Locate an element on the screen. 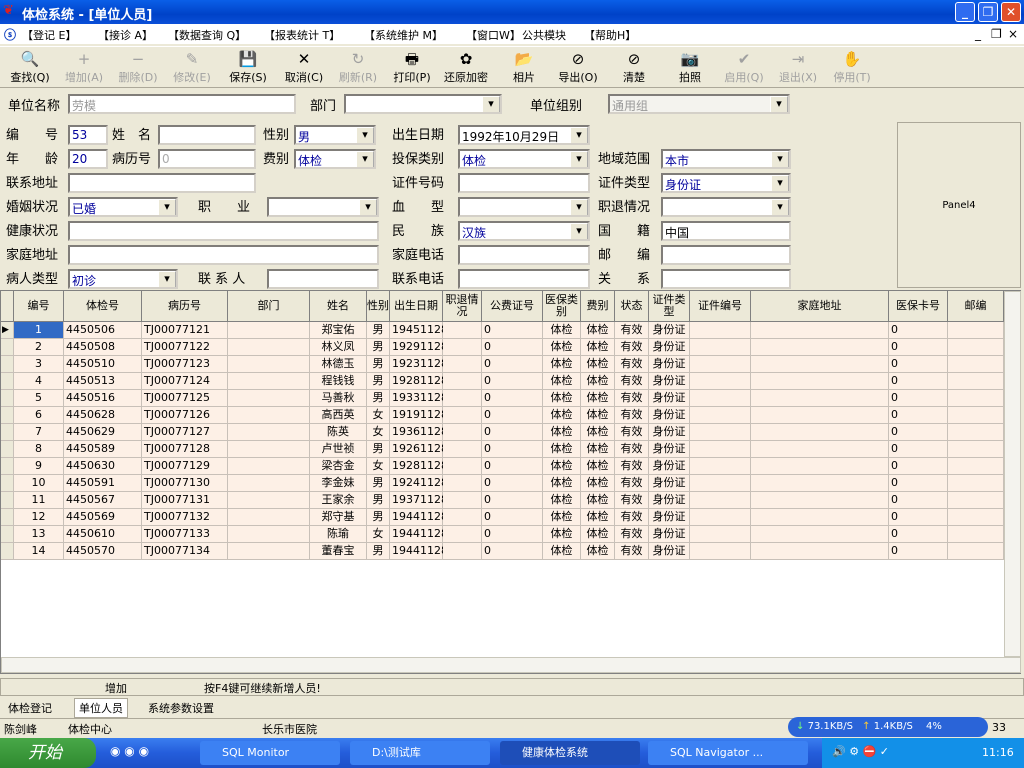  grid-cell: 女 is located at coordinates (378, 432).